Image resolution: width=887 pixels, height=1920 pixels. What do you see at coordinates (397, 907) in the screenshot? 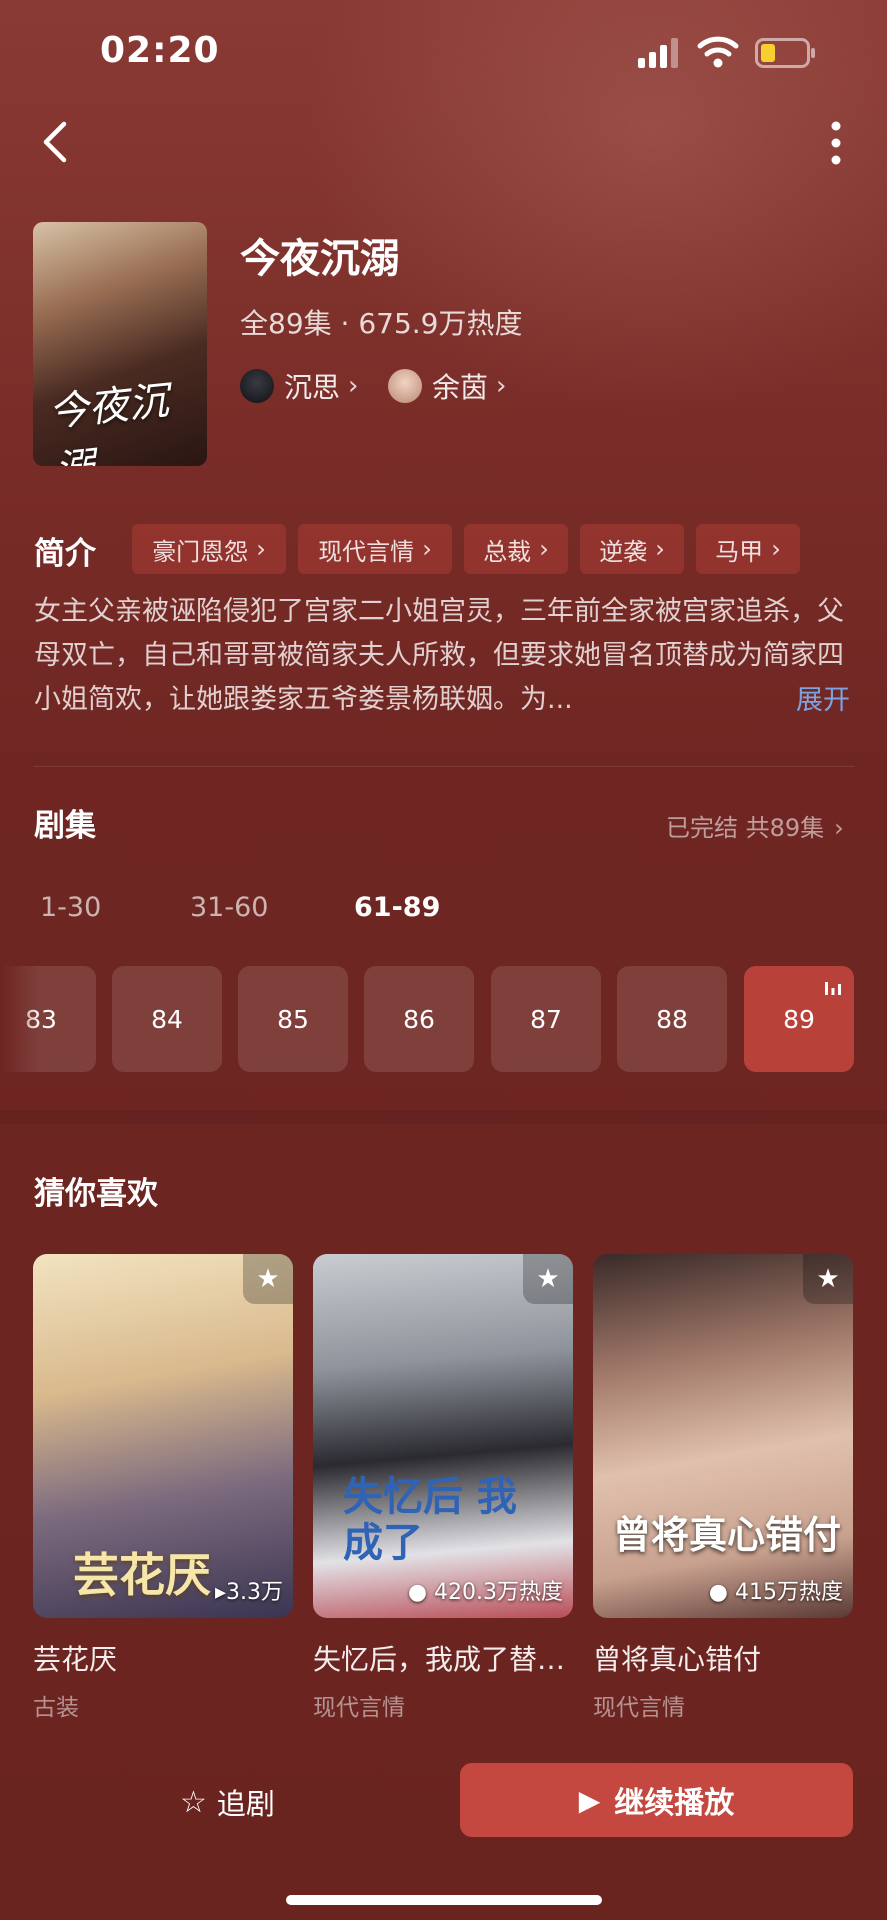
I see `range-tab-3: 61-89` at bounding box center [397, 907].